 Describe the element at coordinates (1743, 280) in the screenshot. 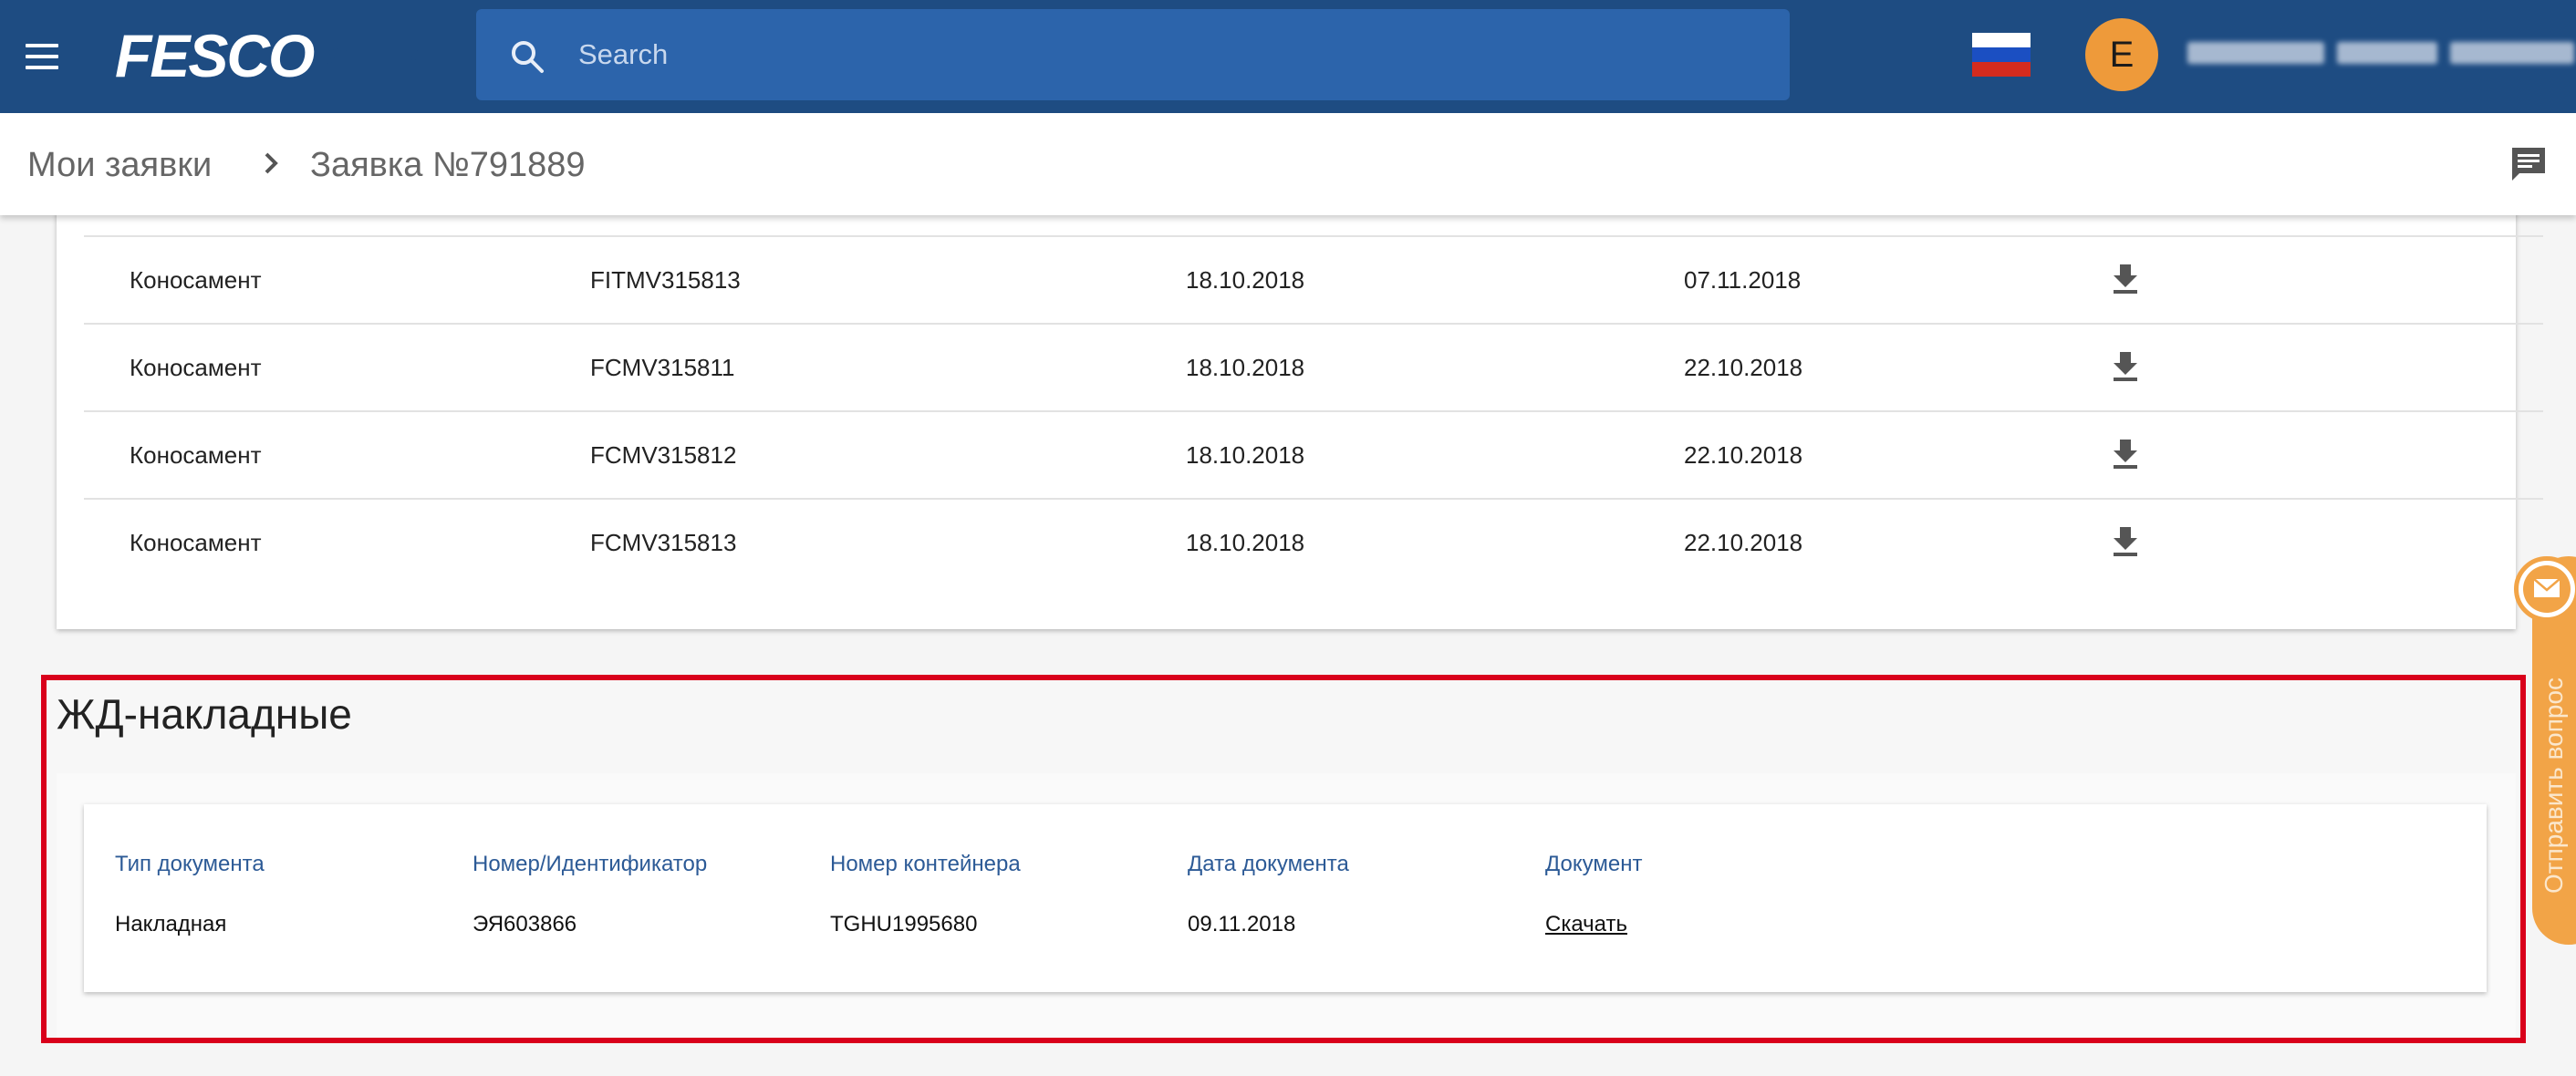

I see `doc-date-2: 07.11.2018` at that location.